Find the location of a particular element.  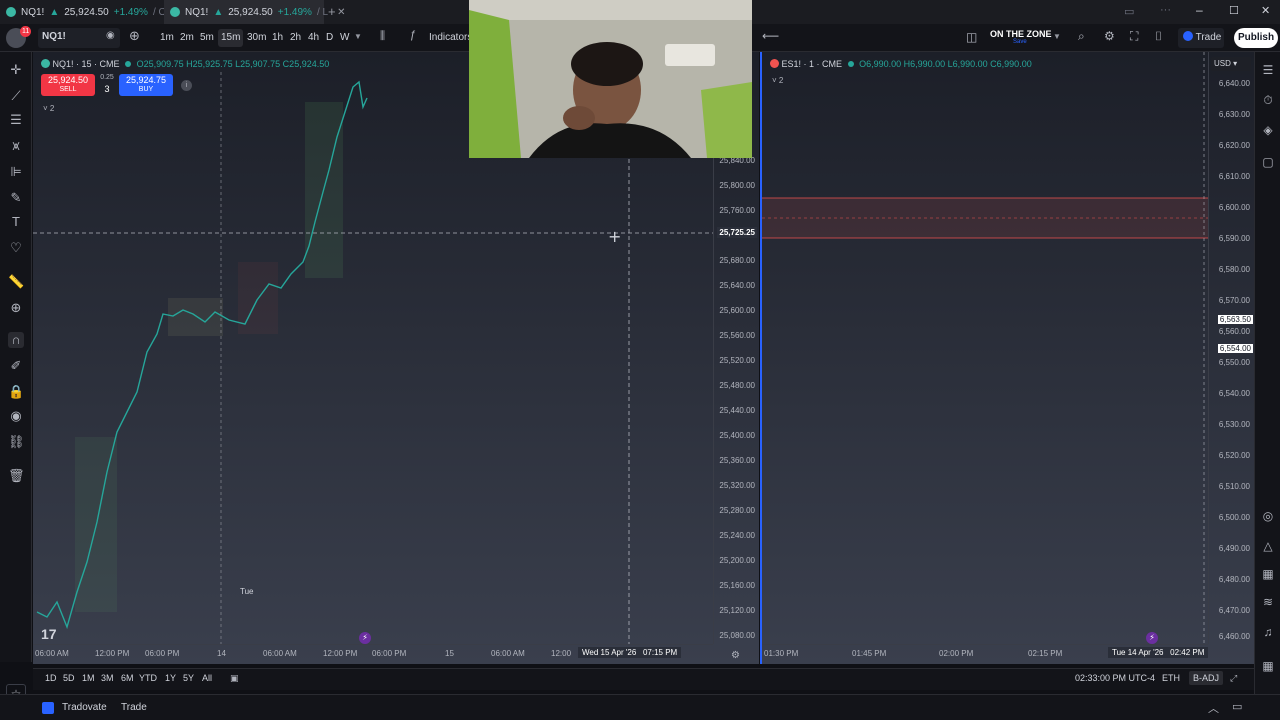

magnet-icon: ∩ is located at coordinates (16, 340).